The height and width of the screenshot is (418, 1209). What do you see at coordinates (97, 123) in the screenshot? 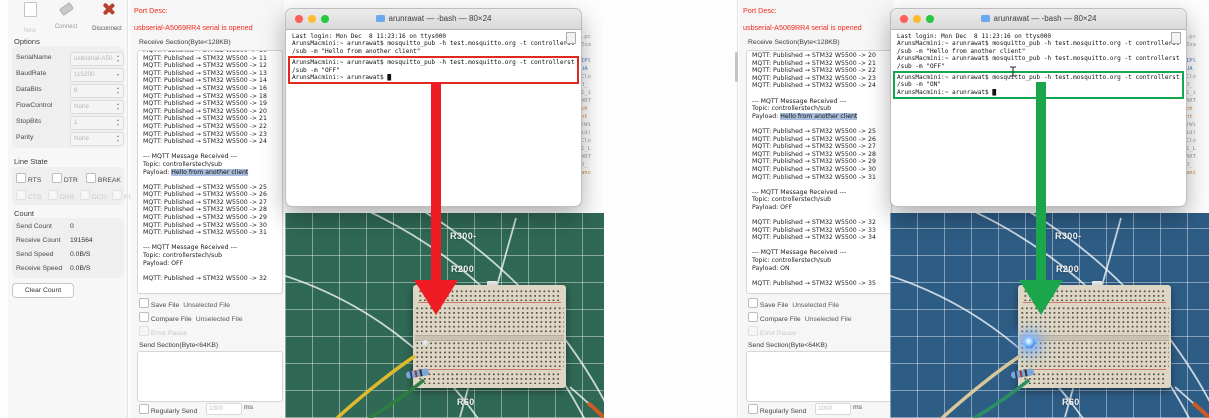
I see `stop-bits-select: 1 ▴ ▾` at bounding box center [97, 123].